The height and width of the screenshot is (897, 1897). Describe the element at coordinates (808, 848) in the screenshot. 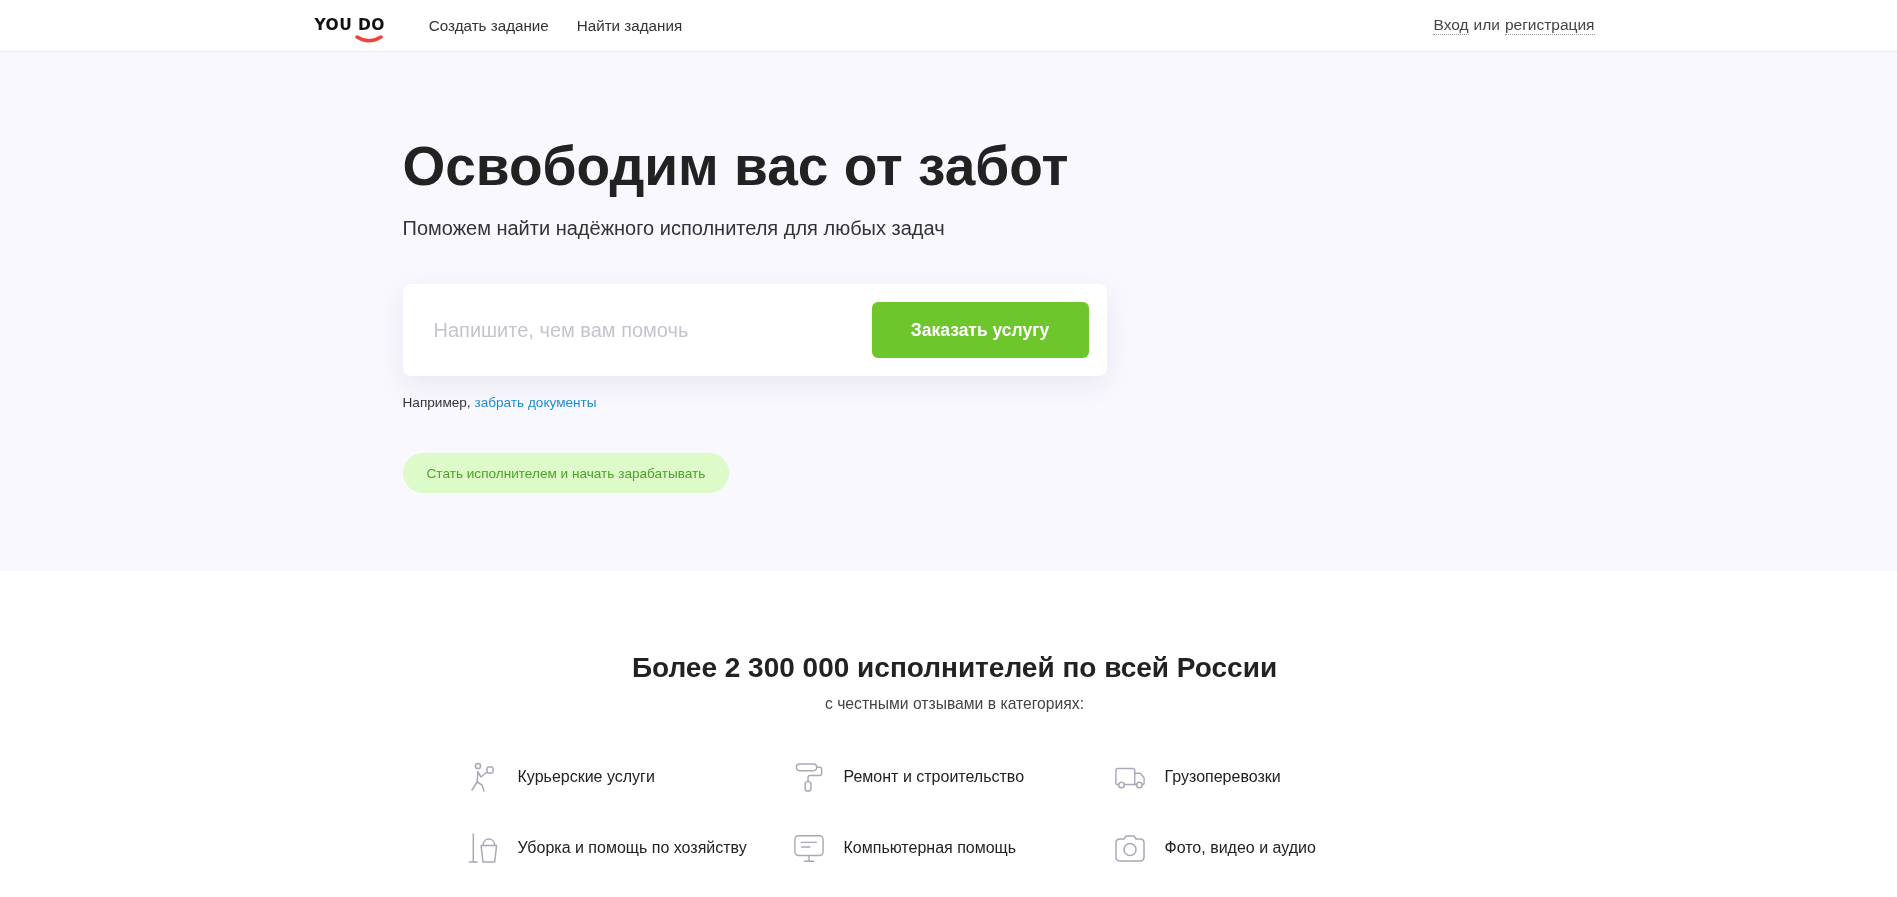

I see `monitor-icon` at that location.